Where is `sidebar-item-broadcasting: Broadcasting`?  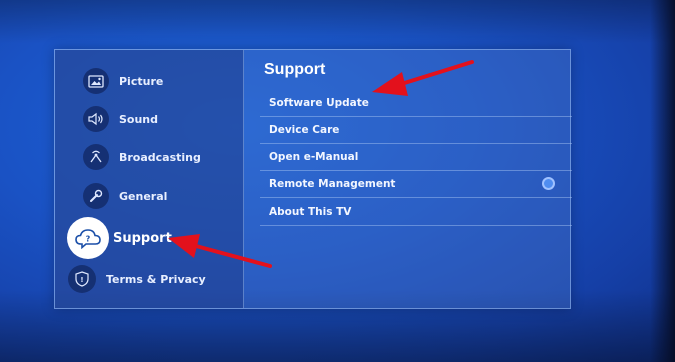
sidebar-item-broadcasting: Broadcasting is located at coordinates (142, 157).